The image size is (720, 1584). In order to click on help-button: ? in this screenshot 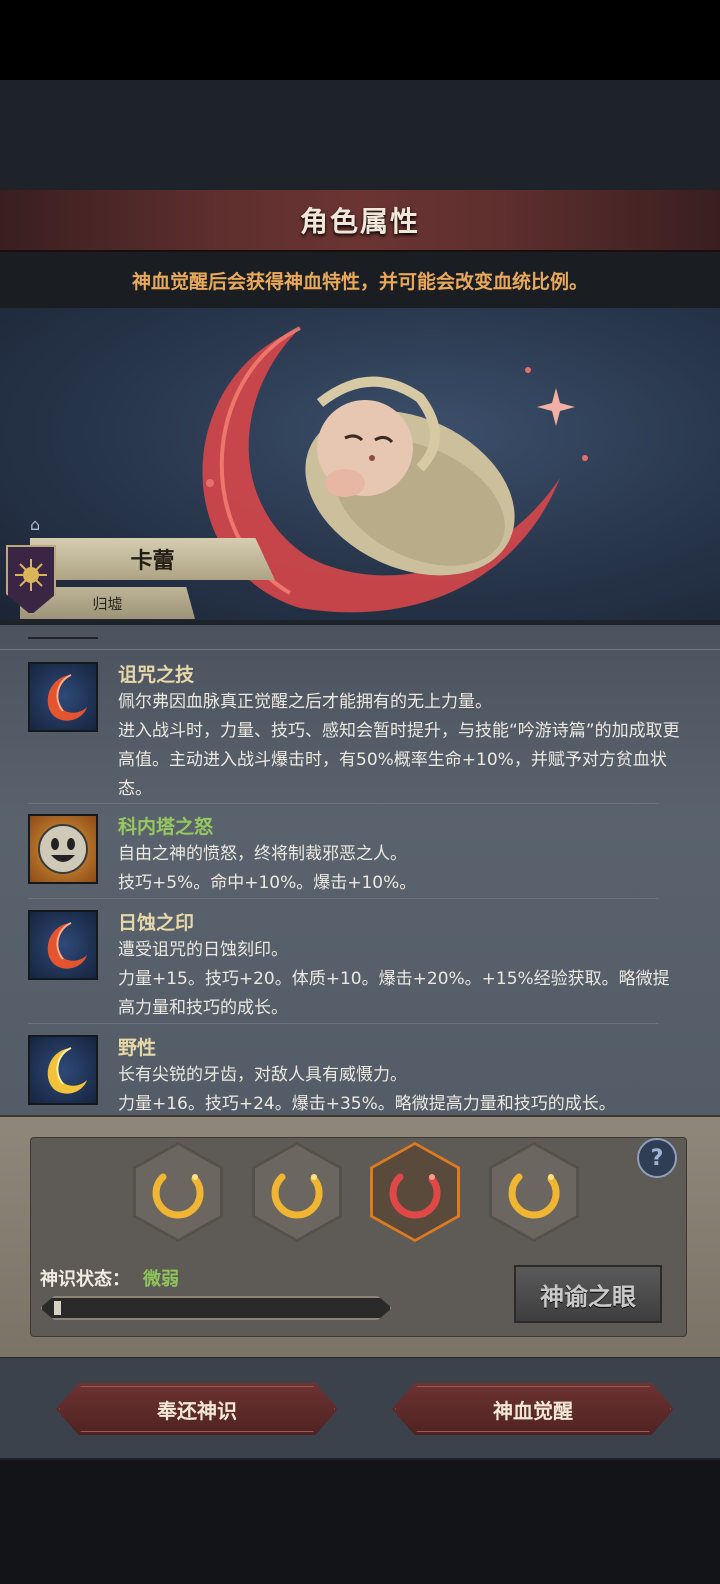, I will do `click(657, 1158)`.